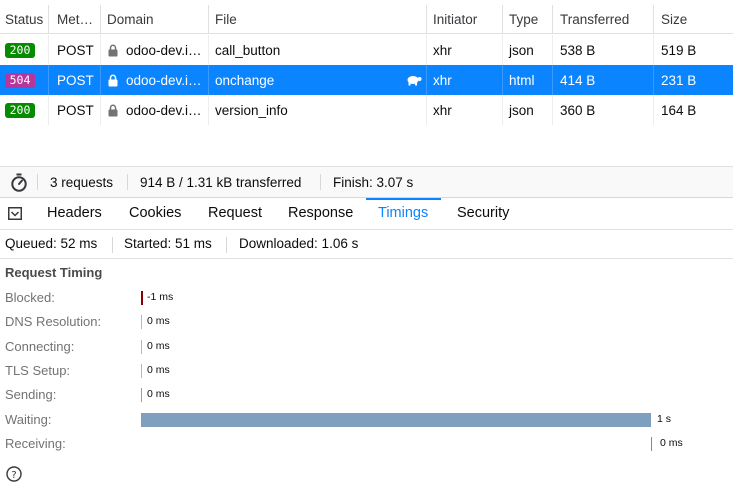 The width and height of the screenshot is (733, 504). I want to click on started-time: Started: 51 ms, so click(168, 243).